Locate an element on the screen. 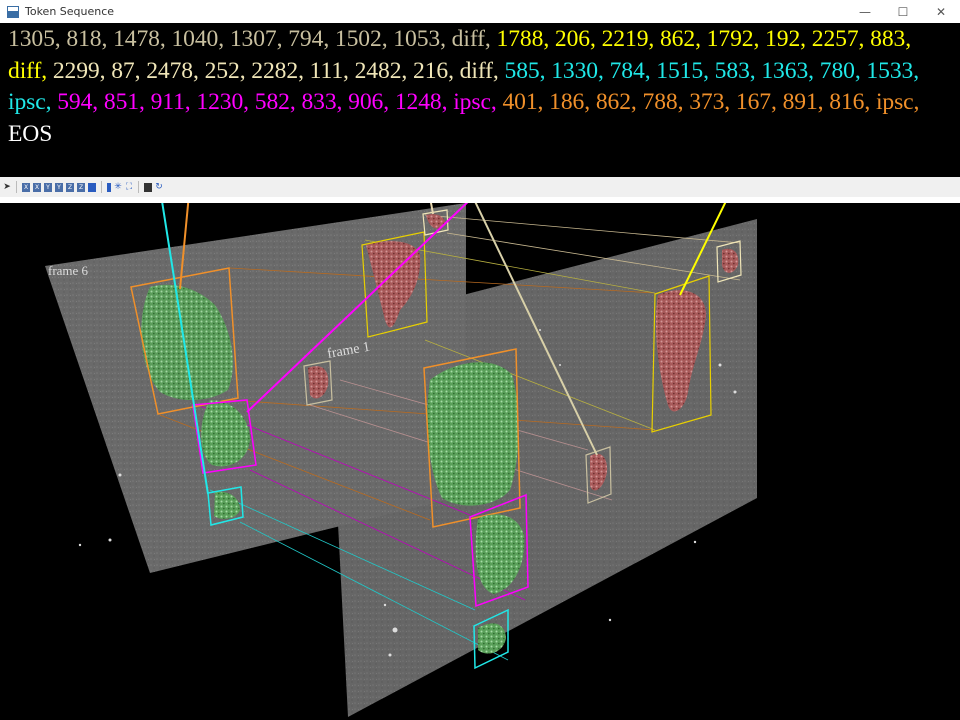 The height and width of the screenshot is (720, 960). fit-icon: ⛶ is located at coordinates (129, 187).